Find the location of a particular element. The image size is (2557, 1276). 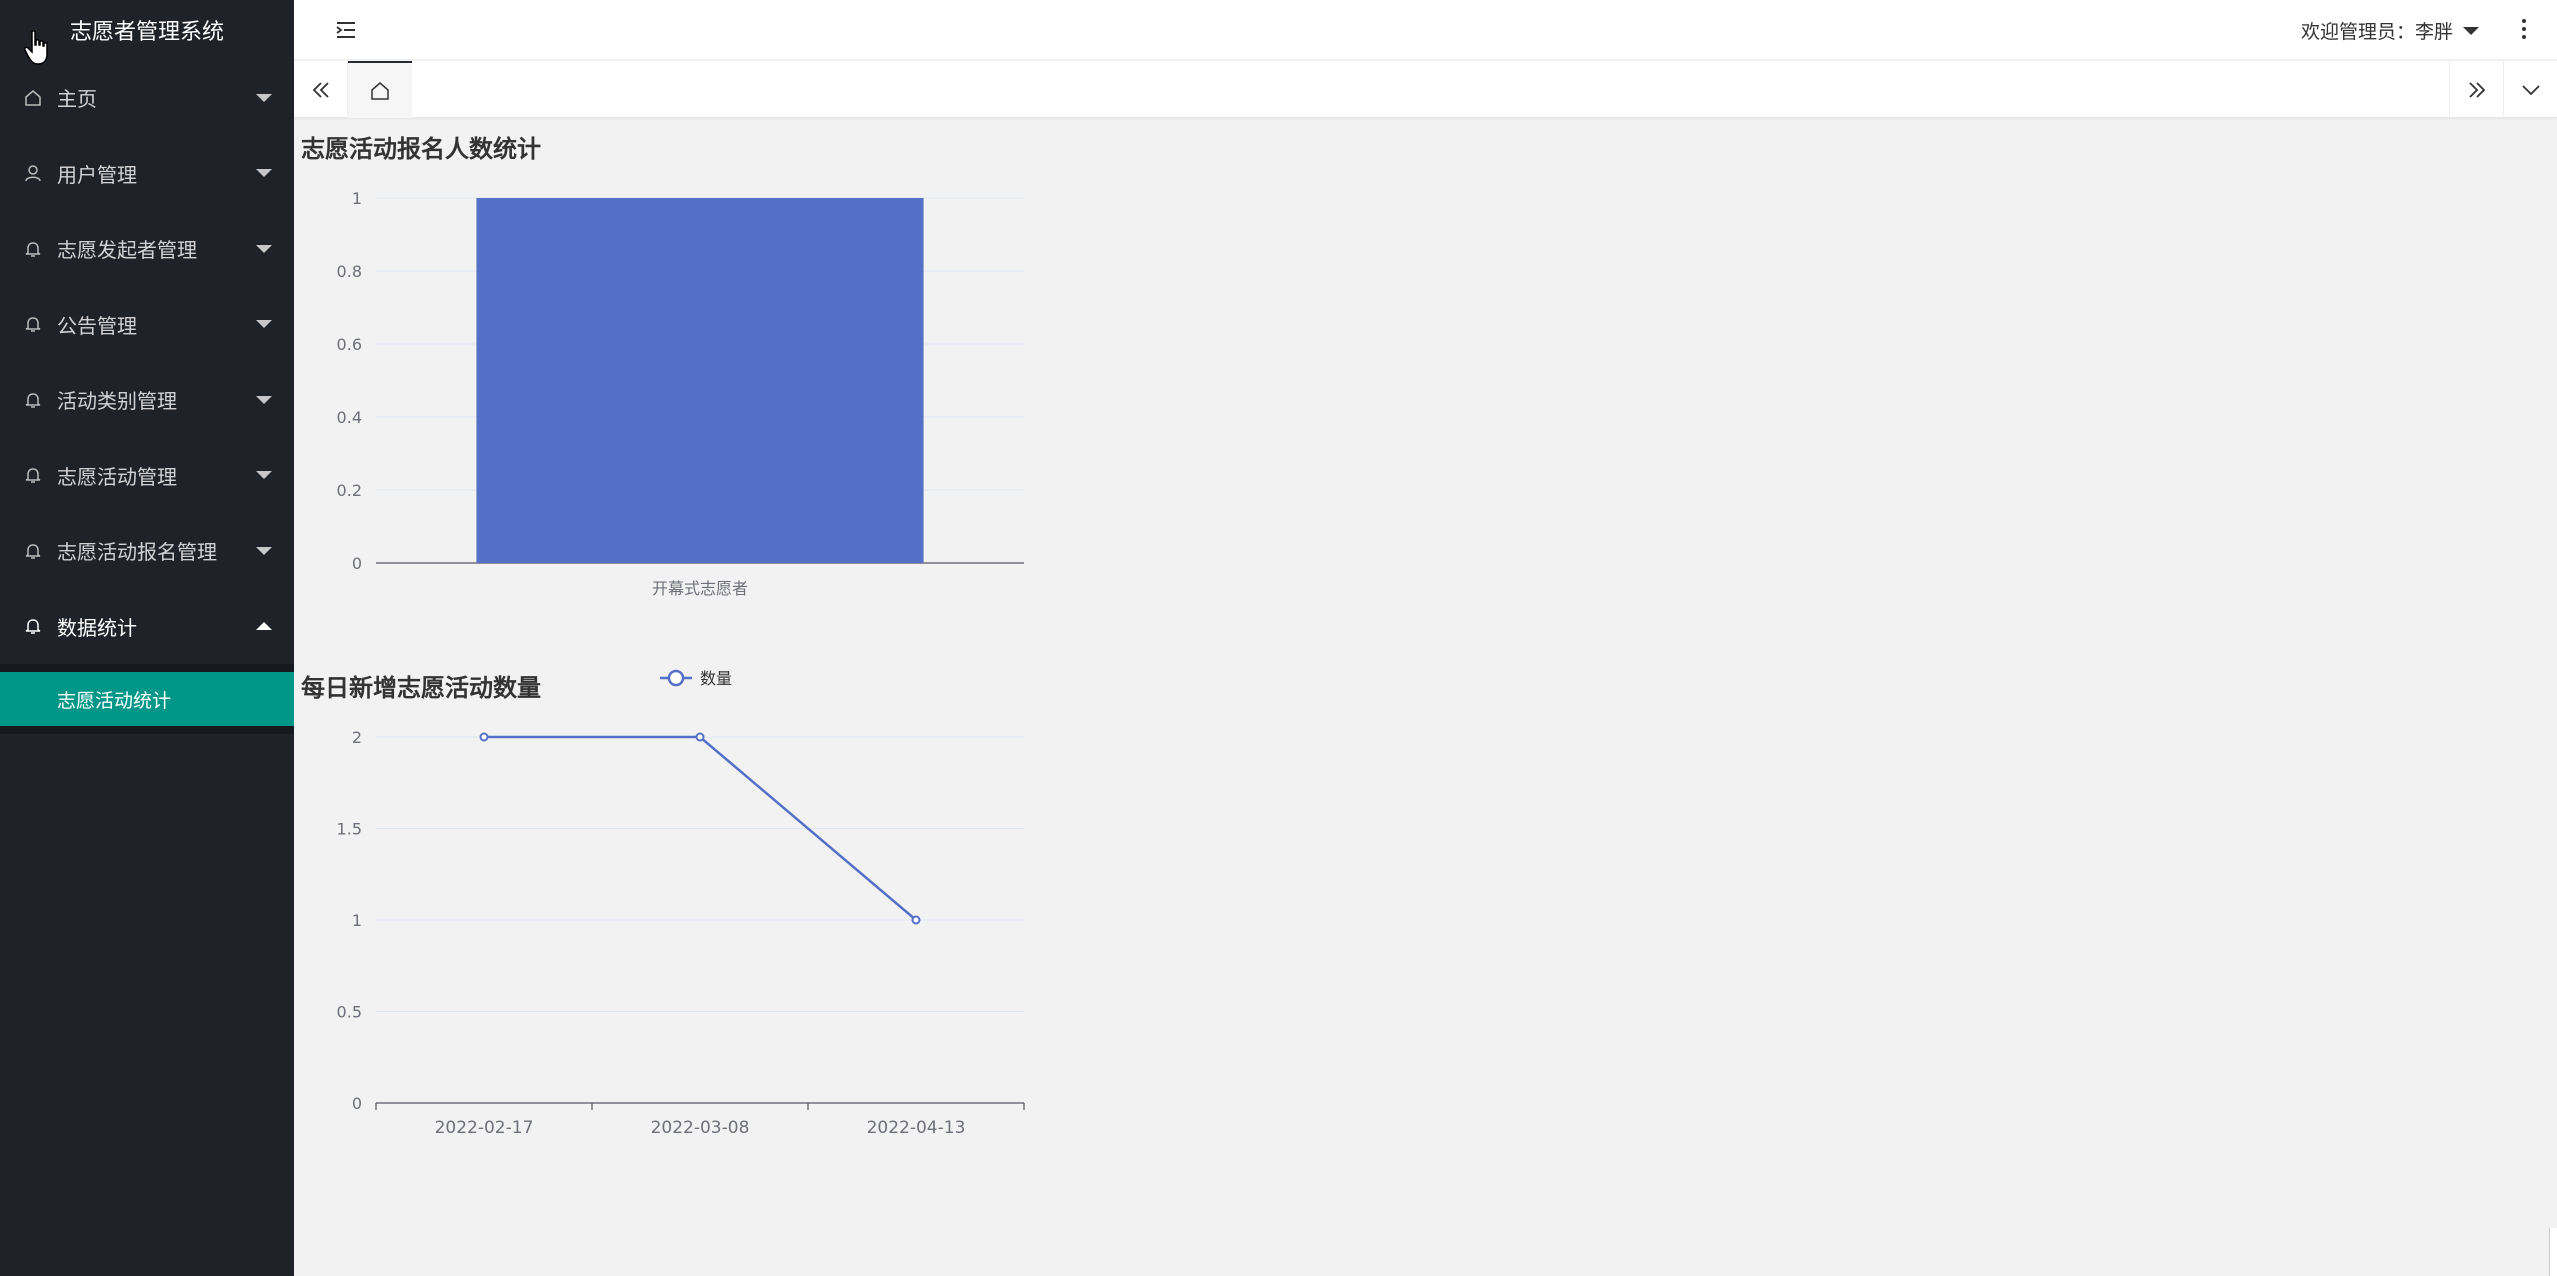

sidebar-item-label: 公告管理 is located at coordinates (97, 325).